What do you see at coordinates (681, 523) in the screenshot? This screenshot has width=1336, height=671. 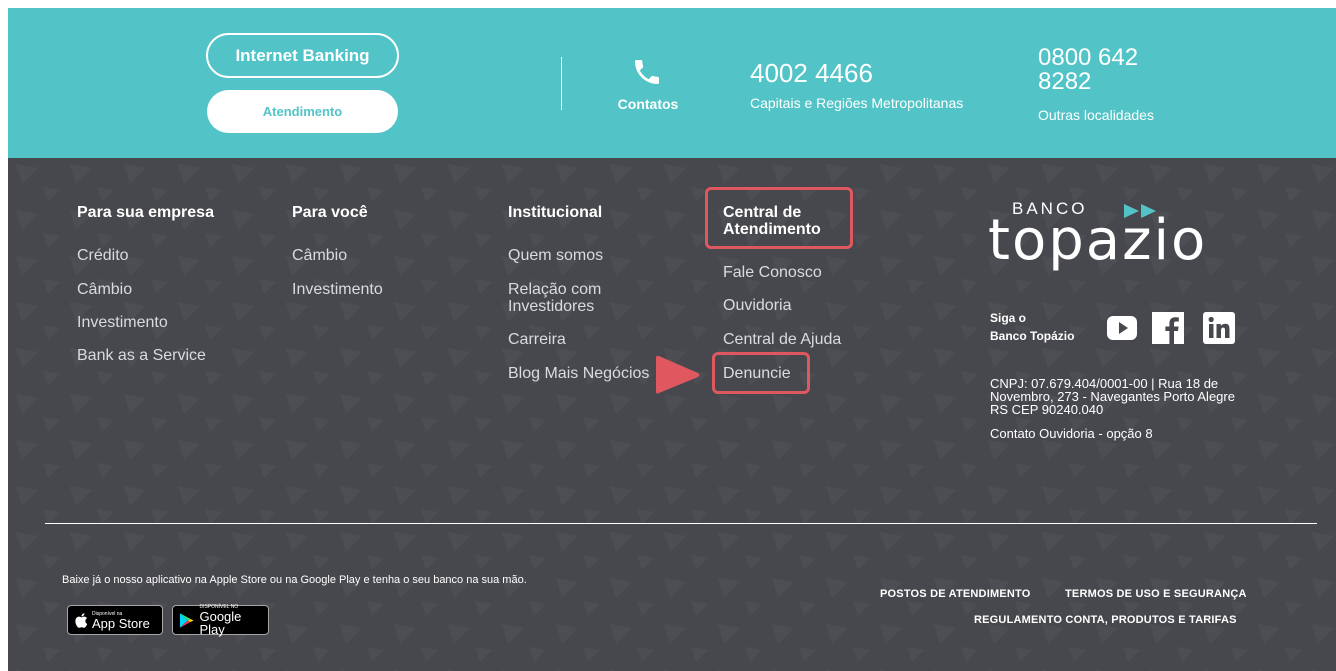 I see `footer-divider` at bounding box center [681, 523].